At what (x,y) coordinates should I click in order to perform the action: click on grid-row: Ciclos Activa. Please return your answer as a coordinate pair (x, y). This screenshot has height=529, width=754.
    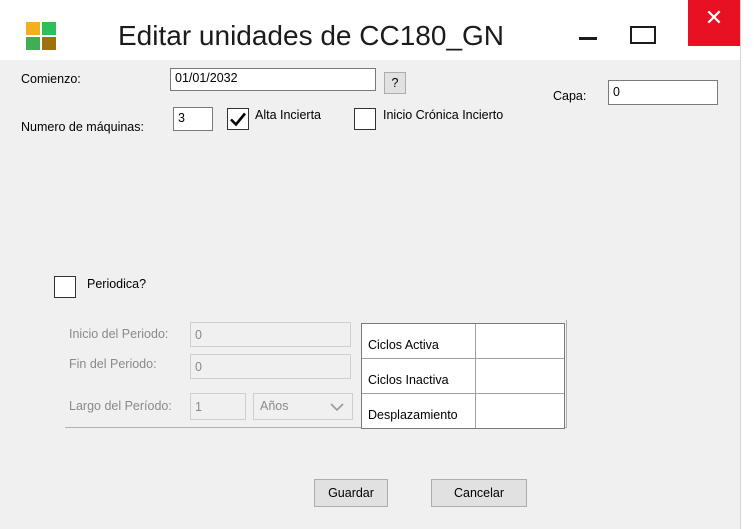
    Looking at the image, I should click on (463, 341).